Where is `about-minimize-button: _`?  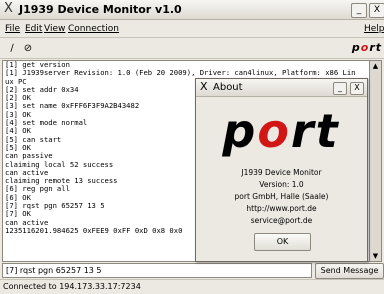 about-minimize-button: _ is located at coordinates (340, 88).